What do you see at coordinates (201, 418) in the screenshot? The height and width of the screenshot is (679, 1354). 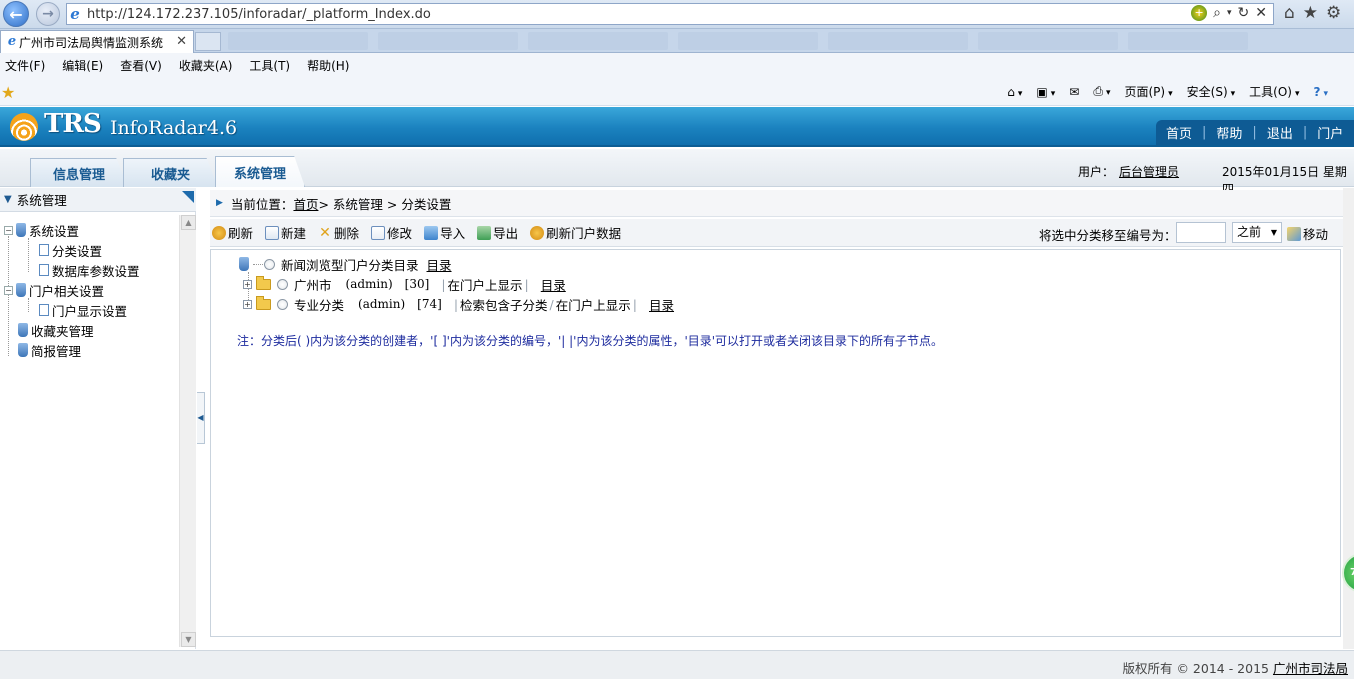 I see `sidebar-collapse-handle: ◀` at bounding box center [201, 418].